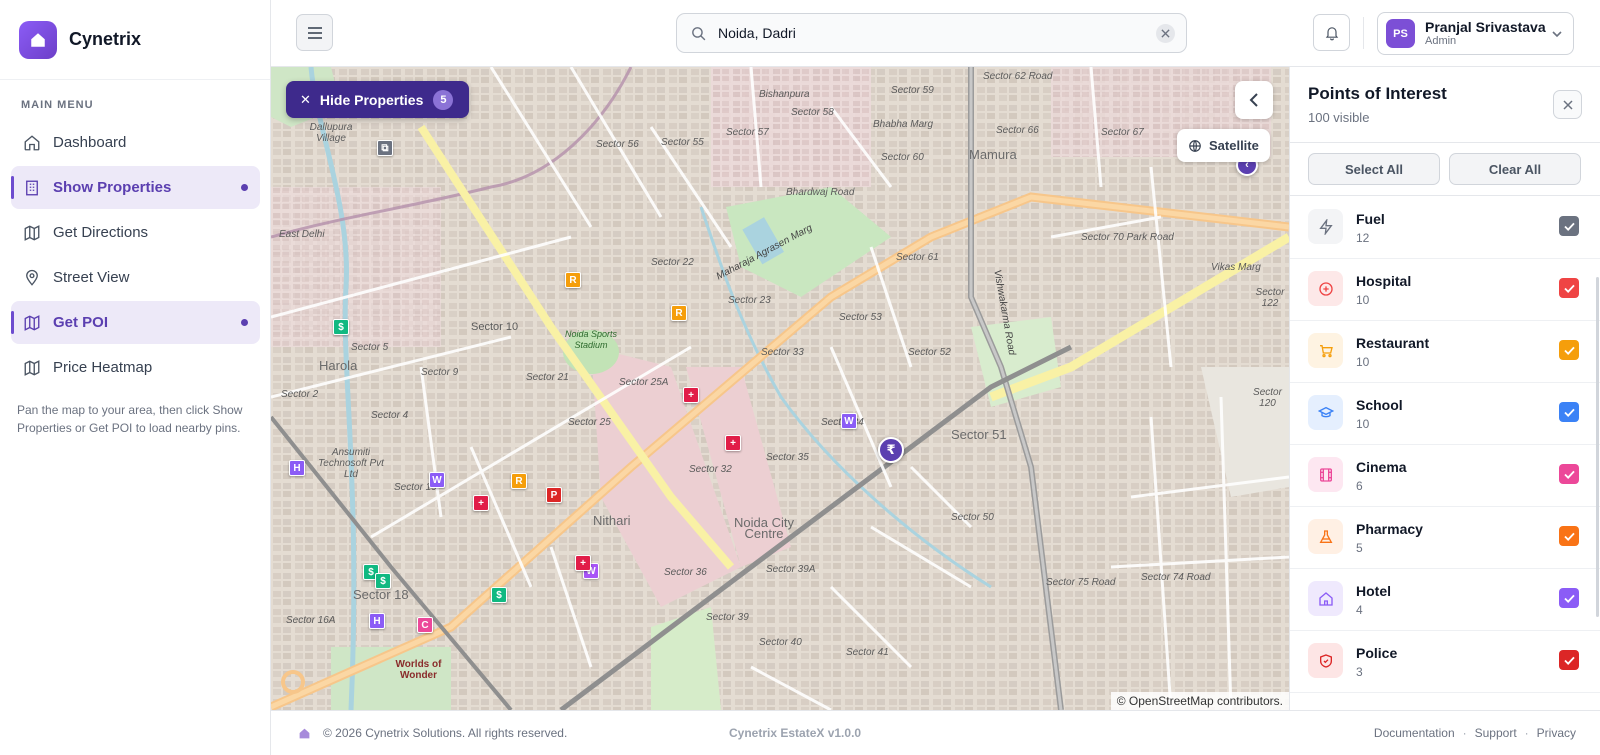 The image size is (1600, 755). Describe the element at coordinates (381, 594) in the screenshot. I see `map-label: Sector 18` at that location.